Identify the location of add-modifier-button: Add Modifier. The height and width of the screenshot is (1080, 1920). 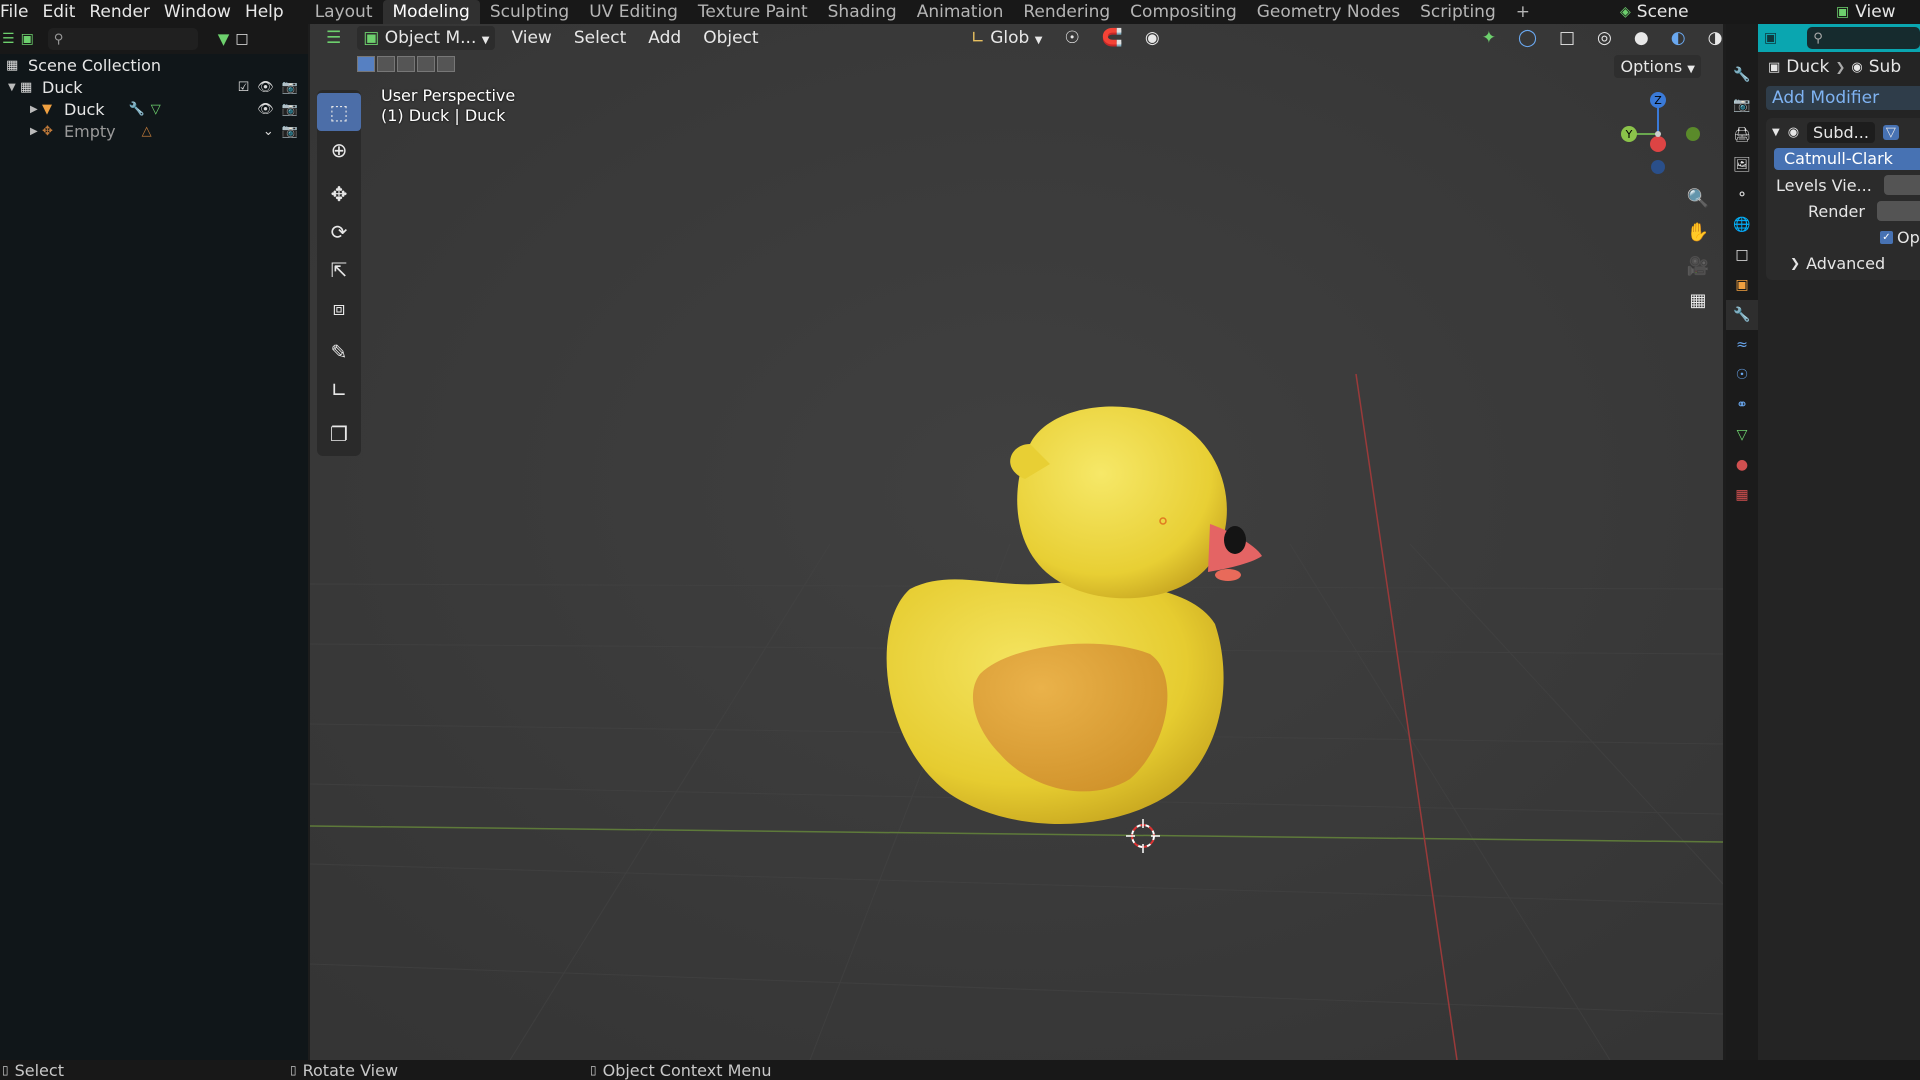
(1843, 98).